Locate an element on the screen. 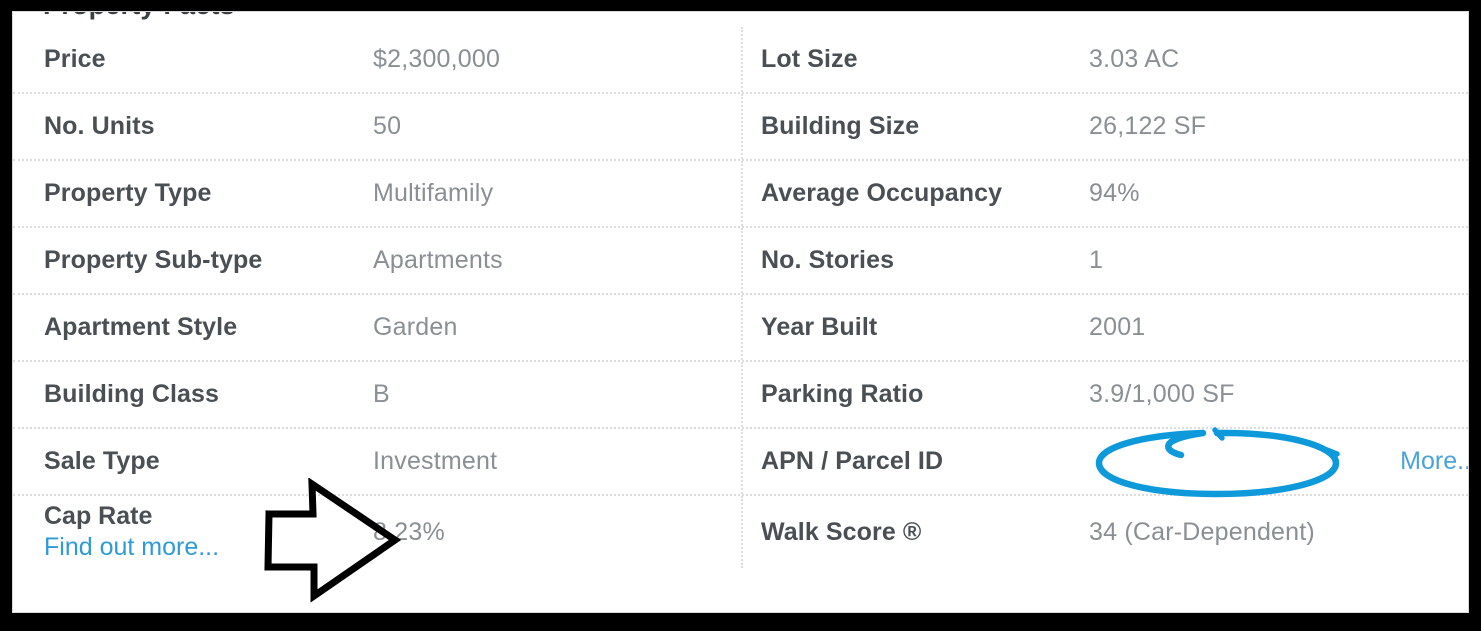 Image resolution: width=1481 pixels, height=631 pixels. table-row: Apartment Style Garden Year Built 2001 is located at coordinates (740, 328).